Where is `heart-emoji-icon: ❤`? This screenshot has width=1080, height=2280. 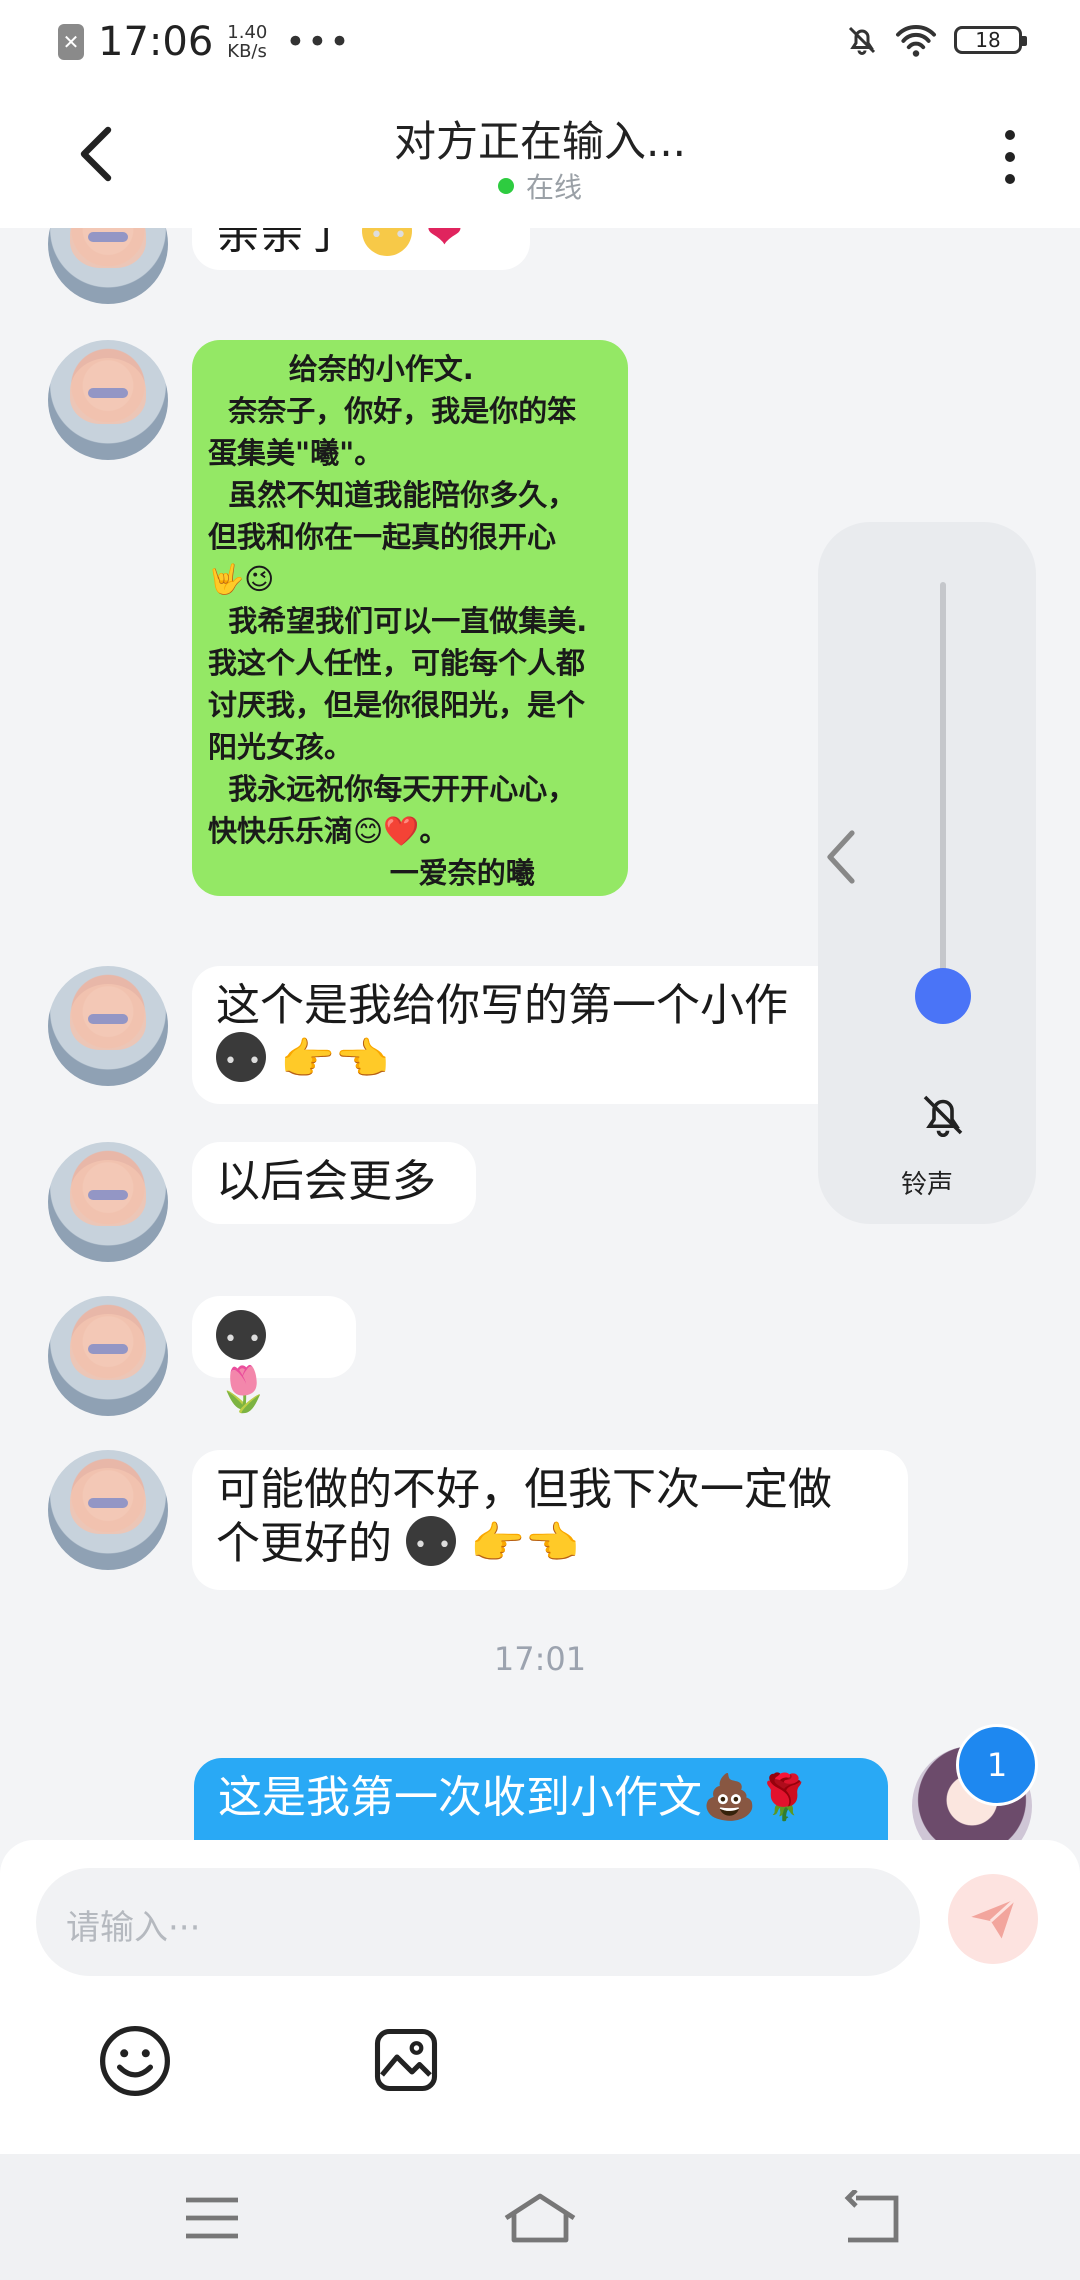
heart-emoji-icon: ❤ is located at coordinates (444, 243).